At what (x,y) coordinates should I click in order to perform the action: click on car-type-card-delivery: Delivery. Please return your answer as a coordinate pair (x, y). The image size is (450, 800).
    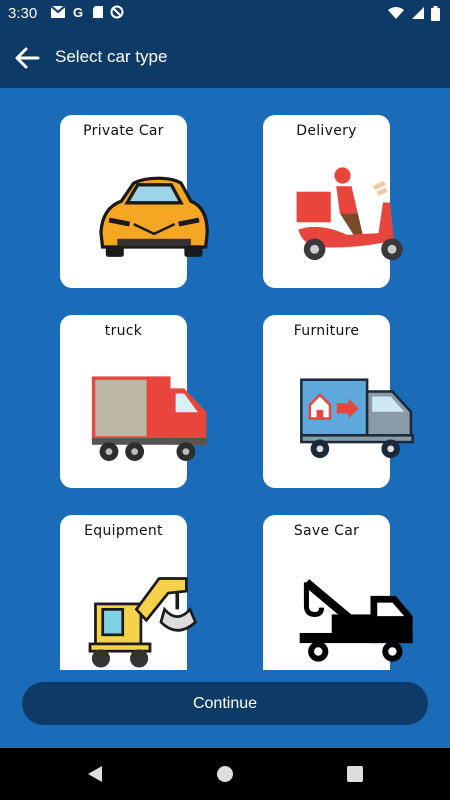
    Looking at the image, I should click on (333, 201).